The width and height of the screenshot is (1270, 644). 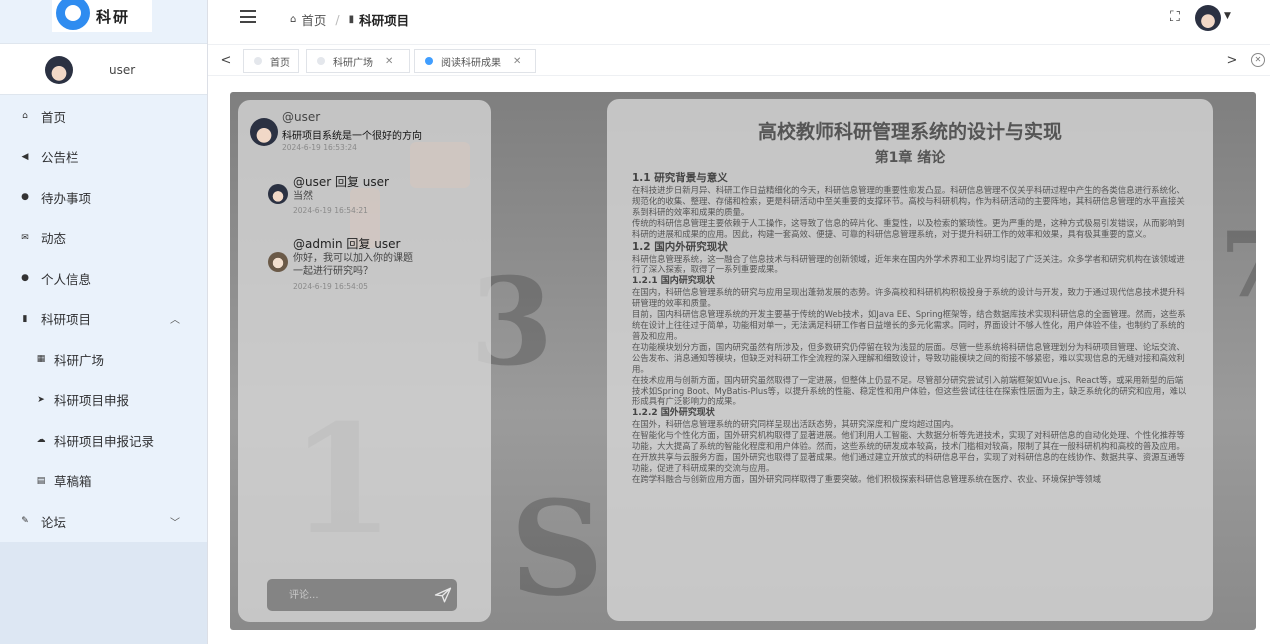 I want to click on tab-bar: < 首页 科研广场 ✕ 阅读科研成果 ✕ > ✕, so click(x=739, y=60).